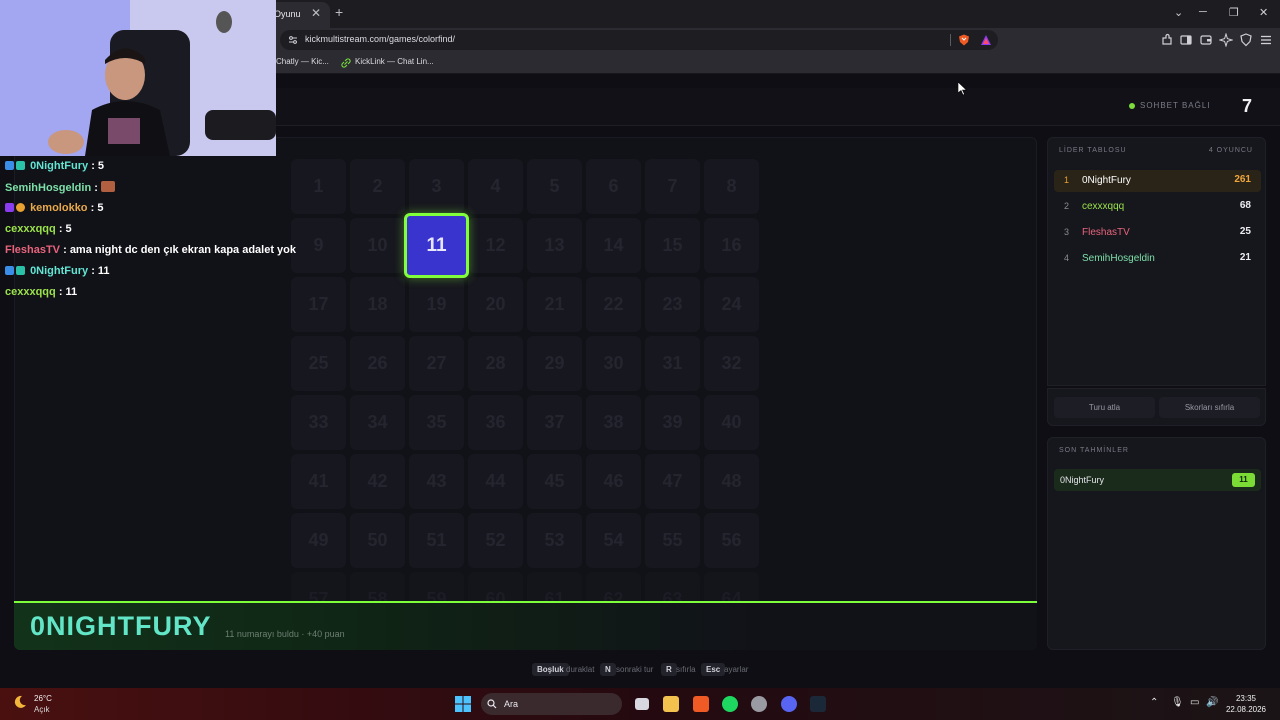  What do you see at coordinates (287, 14) in the screenshot?
I see `tab-title: Oyunu` at bounding box center [287, 14].